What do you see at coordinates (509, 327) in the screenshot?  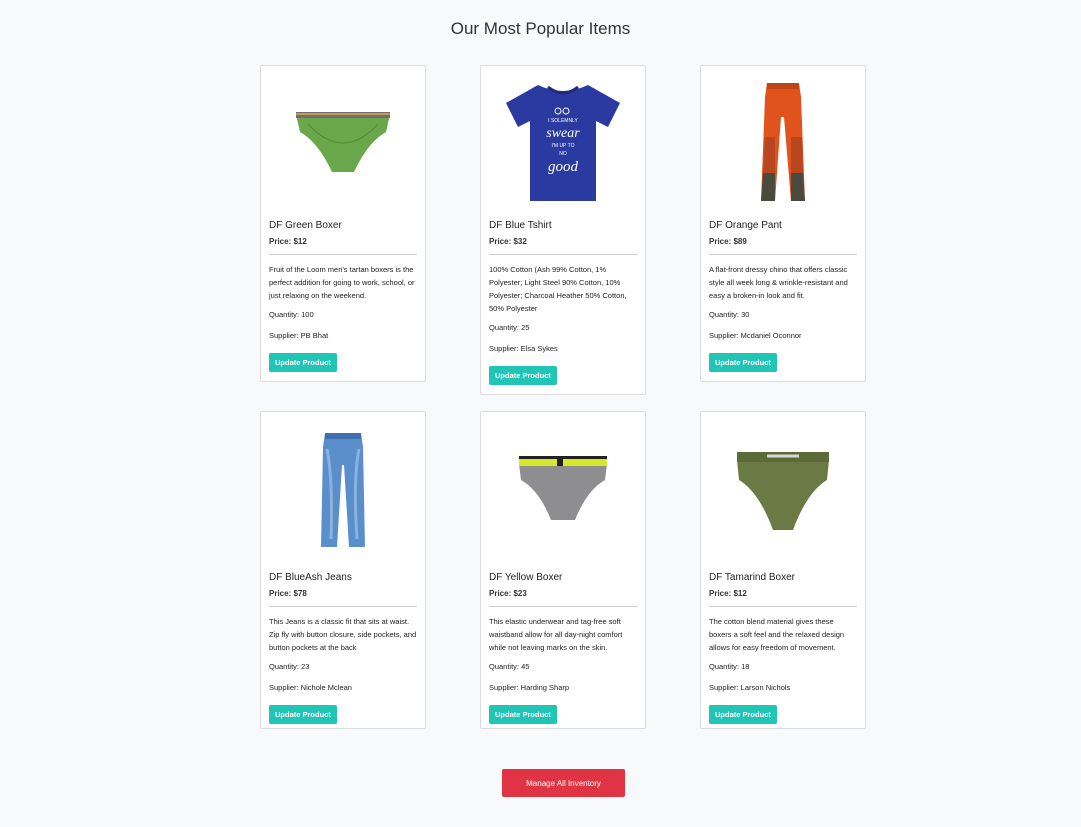 I see `product-quantity: Quantity: 25` at bounding box center [509, 327].